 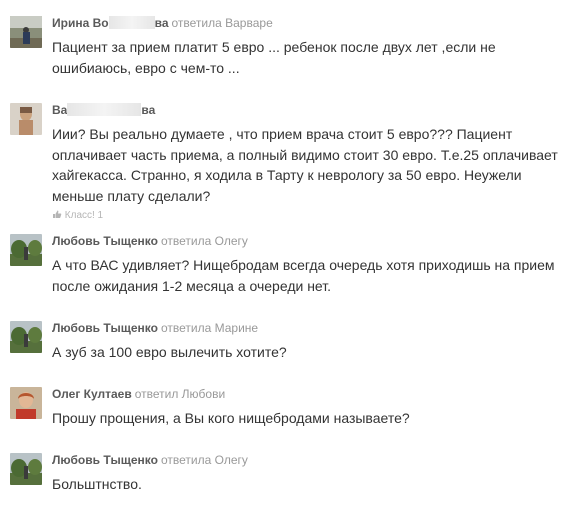 I want to click on comment-text: А зуб за 100 евро вылечить хотите?, so click(x=169, y=352).